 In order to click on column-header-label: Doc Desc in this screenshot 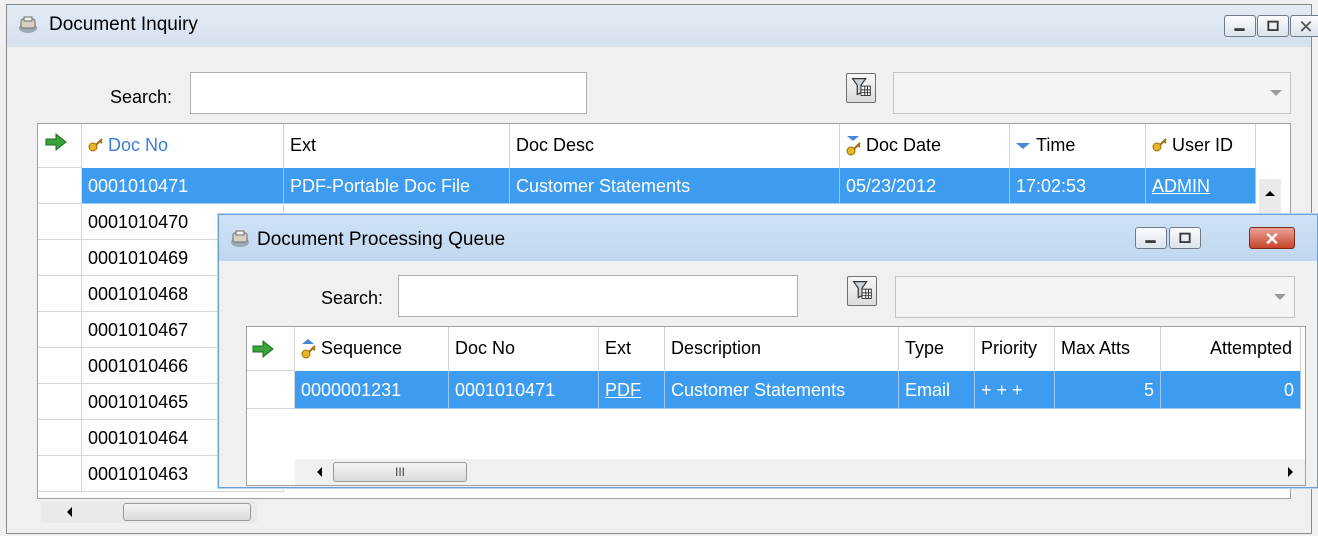, I will do `click(555, 145)`.